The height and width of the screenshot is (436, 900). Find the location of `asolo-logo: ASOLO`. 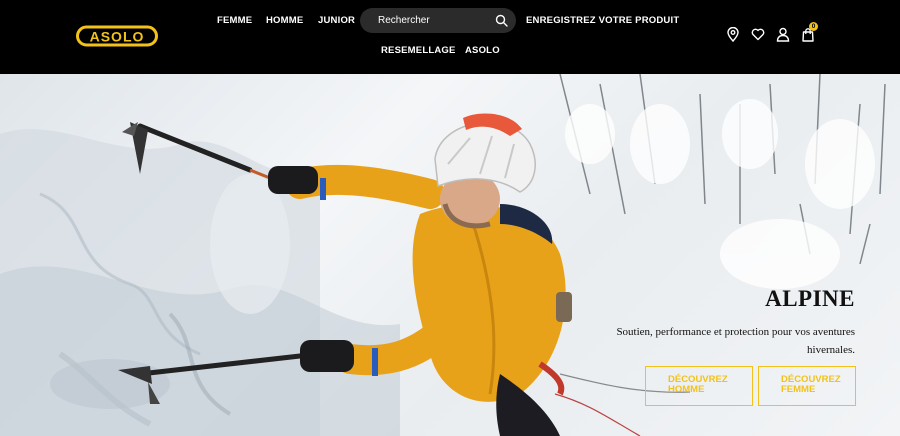

asolo-logo: ASOLO is located at coordinates (117, 36).